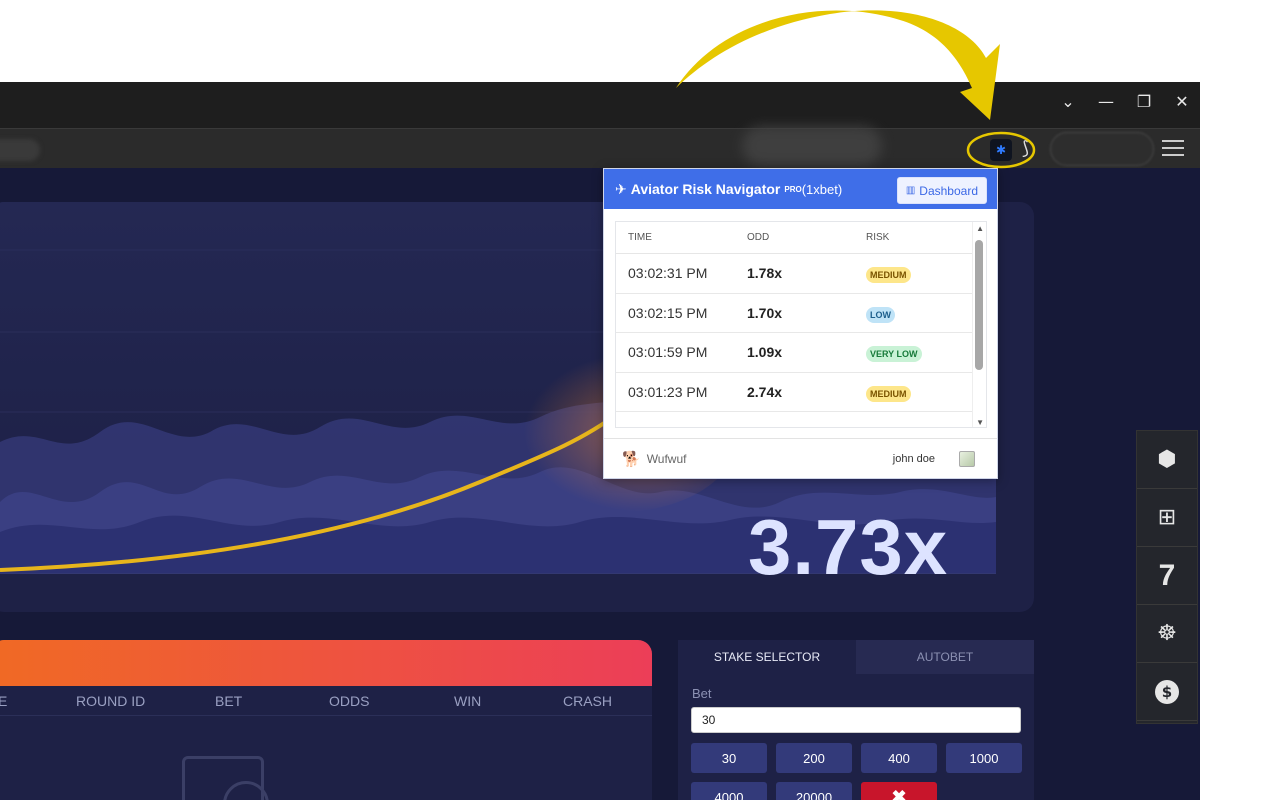 The image size is (1280, 800). I want to click on popup-footer: 🐕 Wufwuf john doe, so click(800, 458).